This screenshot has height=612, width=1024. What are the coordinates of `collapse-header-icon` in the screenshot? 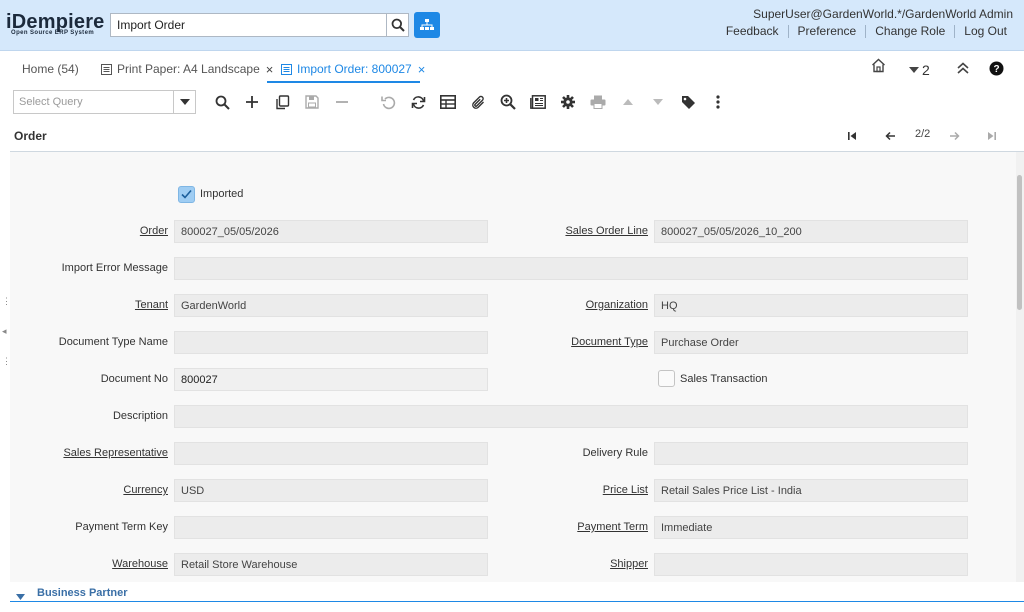 It's located at (963, 72).